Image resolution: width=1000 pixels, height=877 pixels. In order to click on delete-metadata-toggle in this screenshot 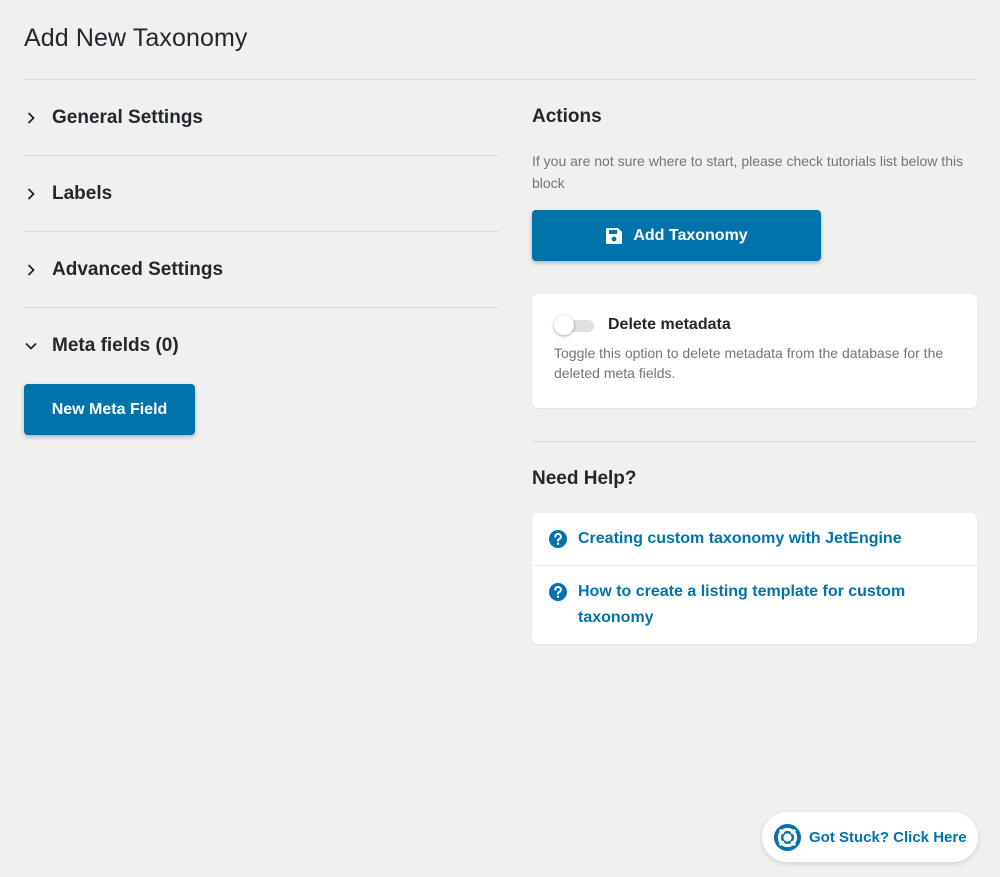, I will do `click(574, 325)`.